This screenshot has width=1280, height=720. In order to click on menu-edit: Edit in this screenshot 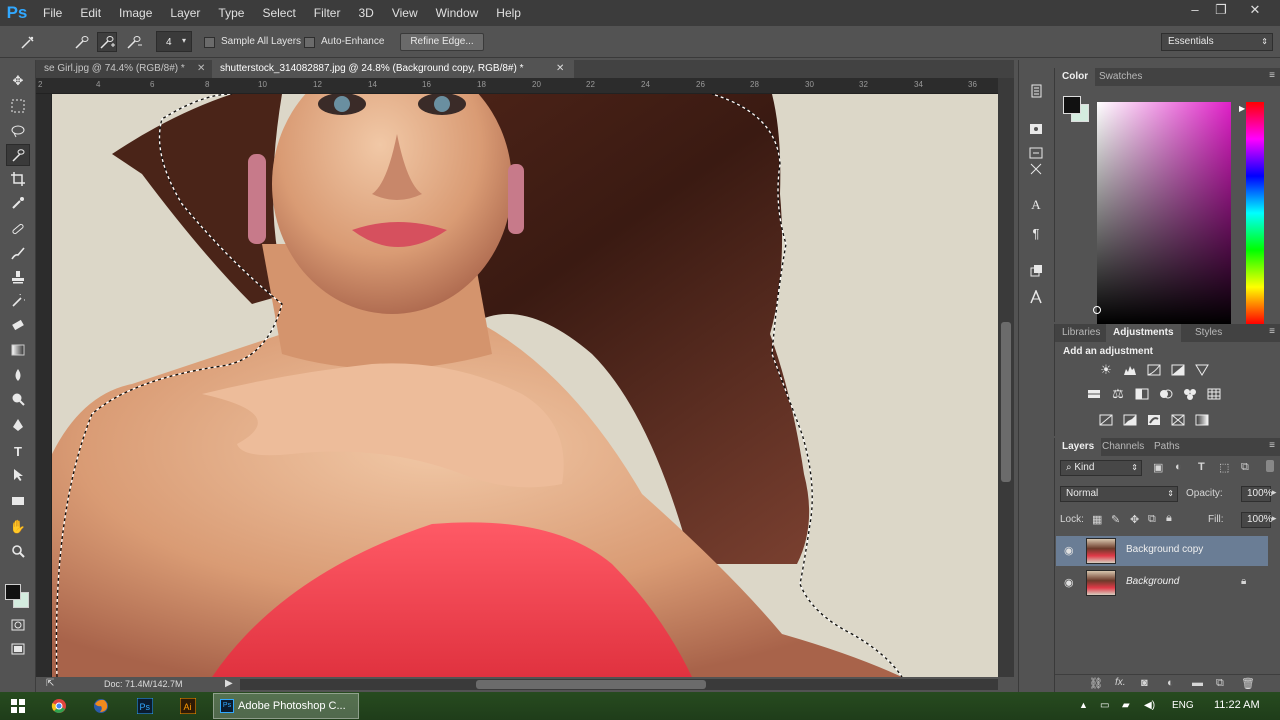, I will do `click(90, 13)`.